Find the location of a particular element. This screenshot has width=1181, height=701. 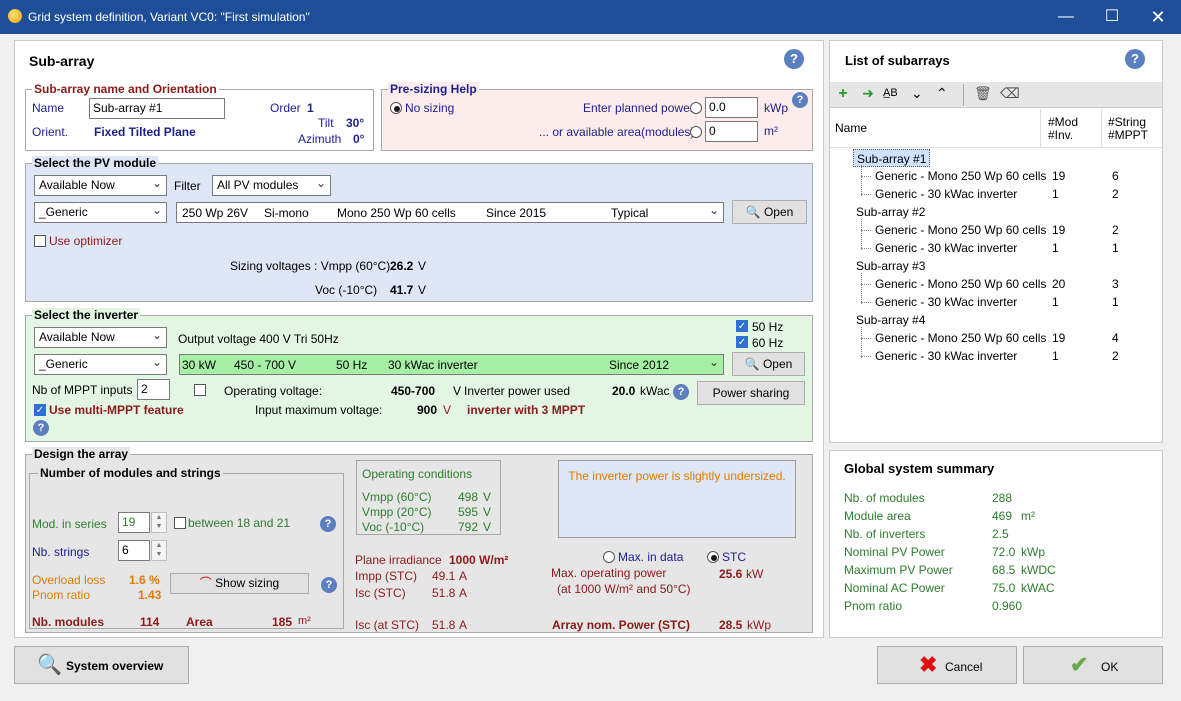

order-label: Order is located at coordinates (285, 108).